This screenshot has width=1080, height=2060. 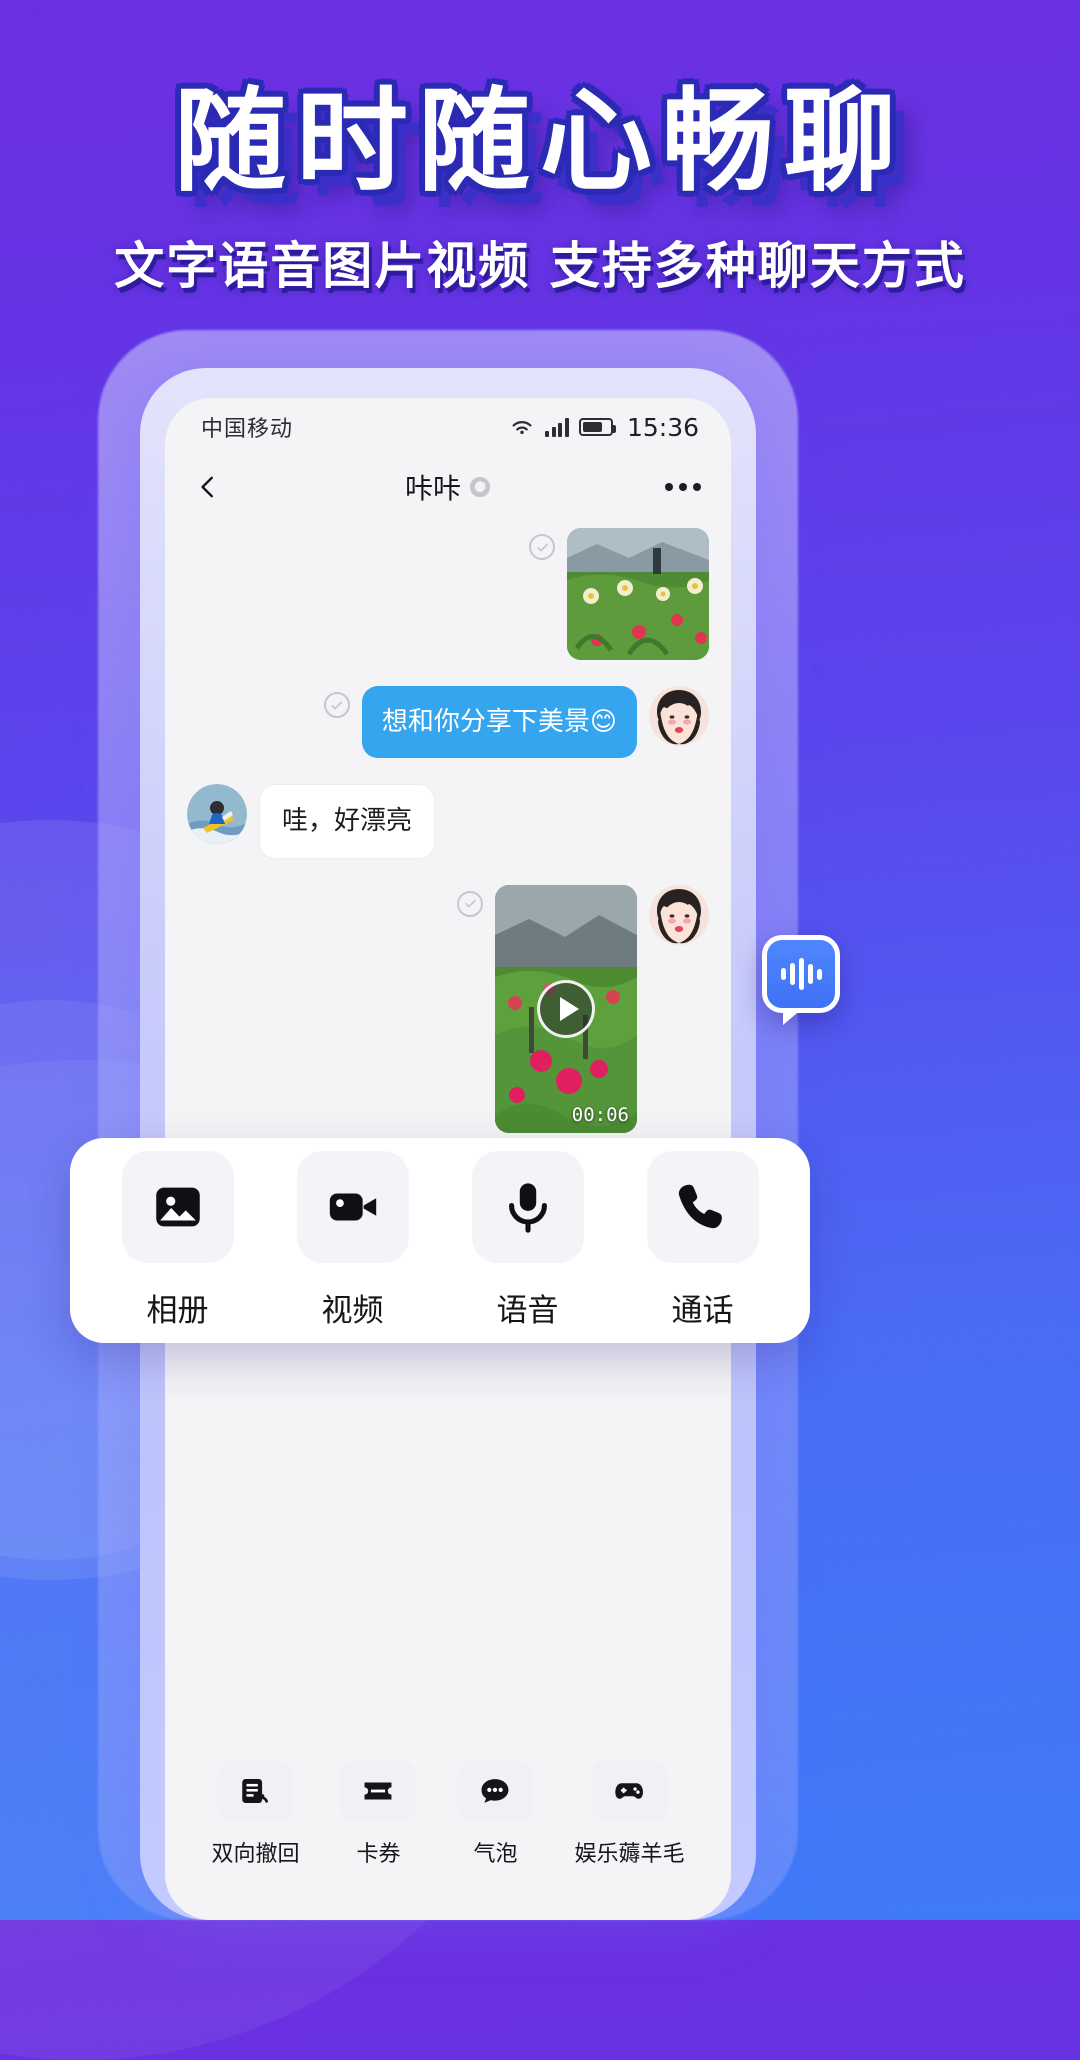 I want to click on action-item-call: 通话, so click(x=702, y=1240).